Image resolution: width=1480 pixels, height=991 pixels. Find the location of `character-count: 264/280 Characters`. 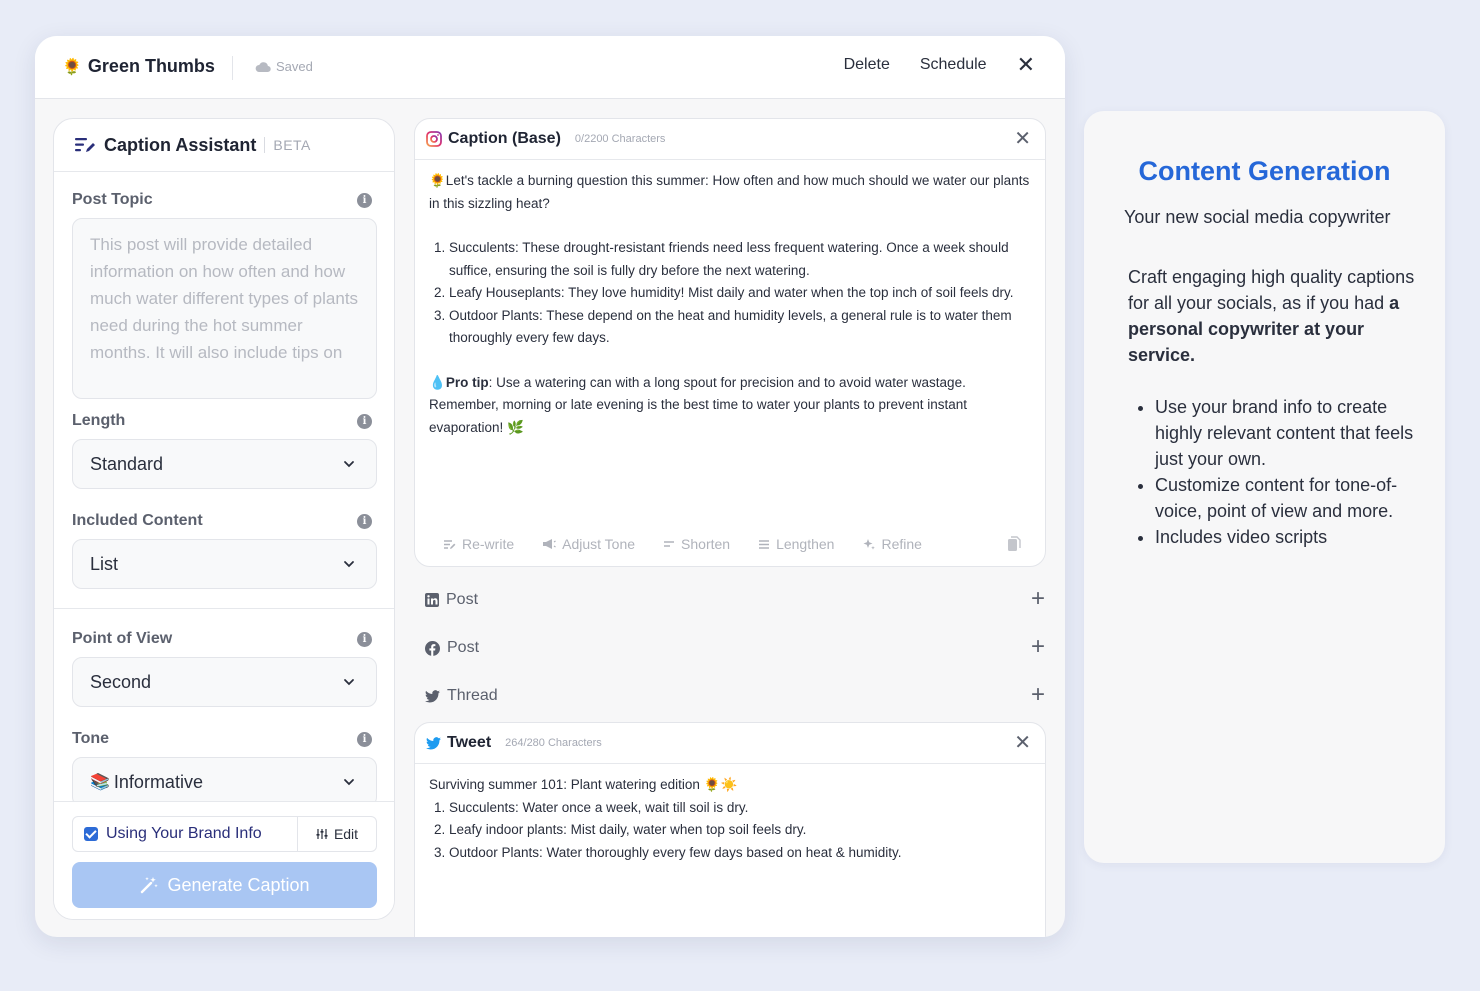

character-count: 264/280 Characters is located at coordinates (553, 743).